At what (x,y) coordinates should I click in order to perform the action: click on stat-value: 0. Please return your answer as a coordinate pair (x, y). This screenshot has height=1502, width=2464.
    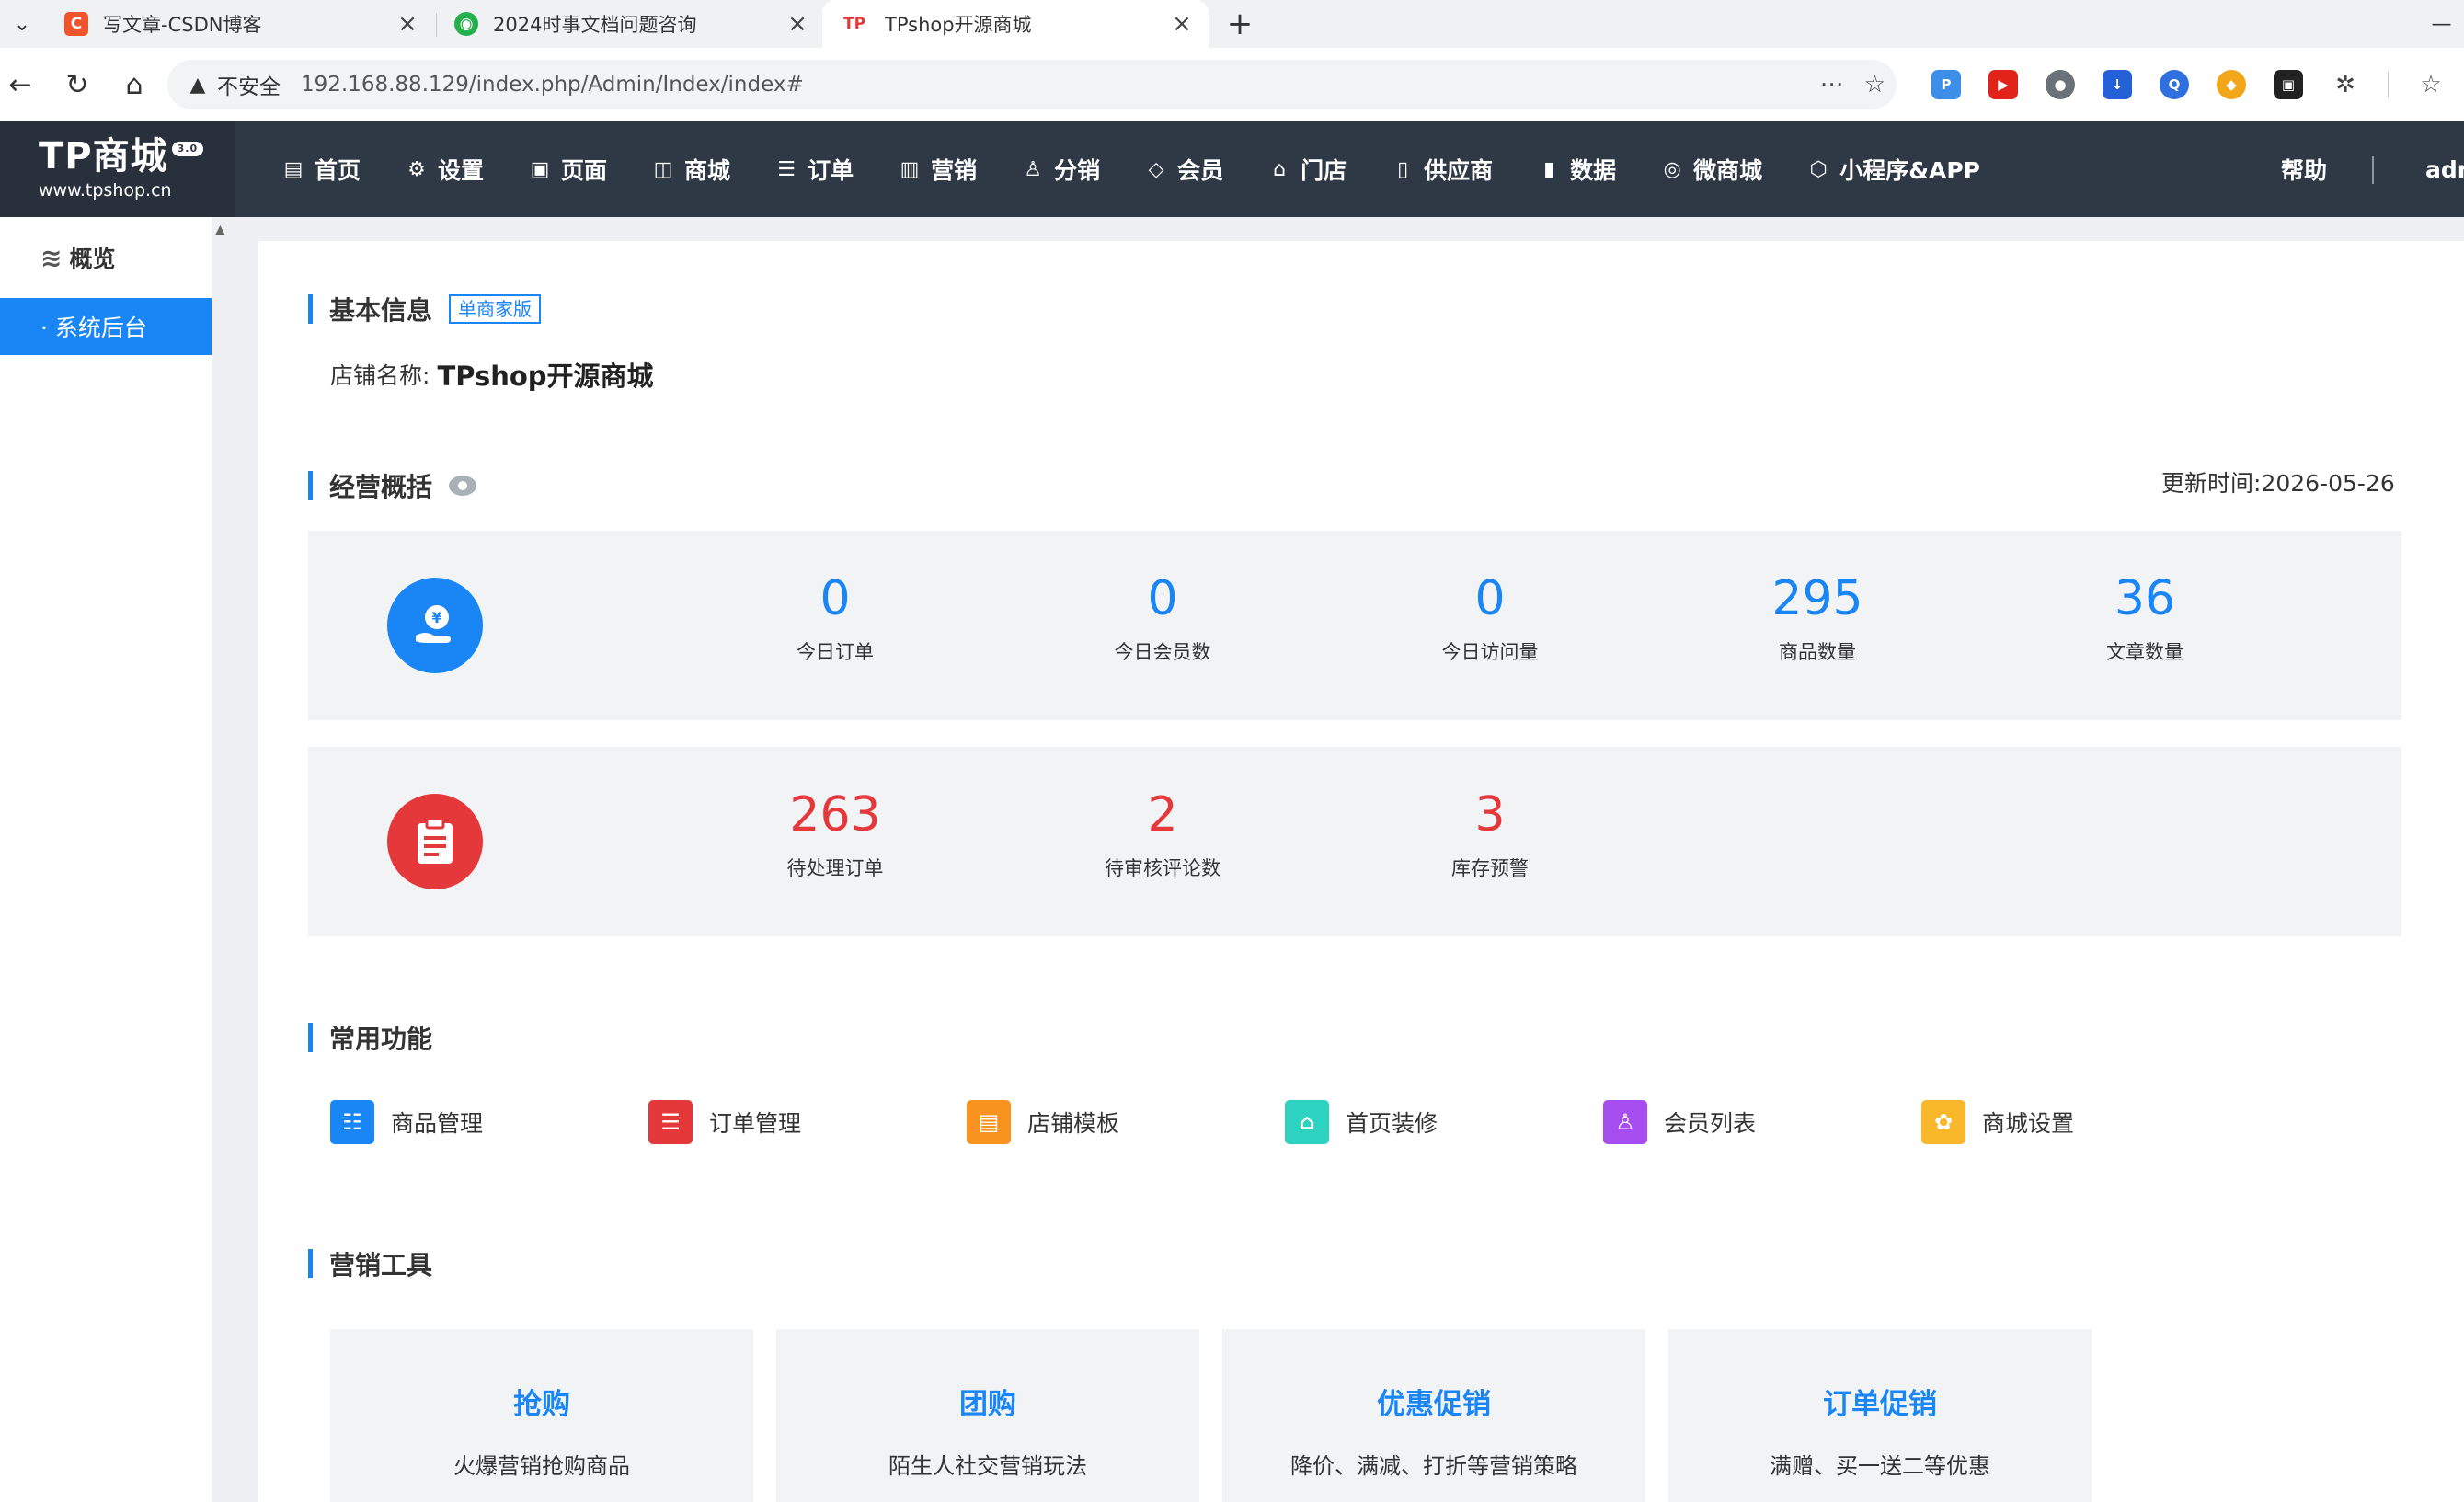
    Looking at the image, I should click on (1162, 598).